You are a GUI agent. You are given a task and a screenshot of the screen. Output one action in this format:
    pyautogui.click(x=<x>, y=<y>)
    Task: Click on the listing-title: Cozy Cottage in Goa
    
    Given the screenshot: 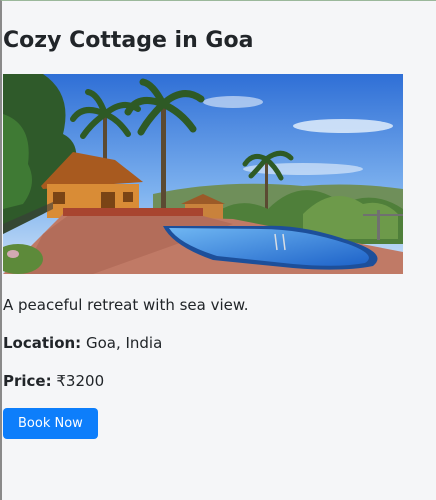 What is the action you would take?
    pyautogui.click(x=128, y=40)
    